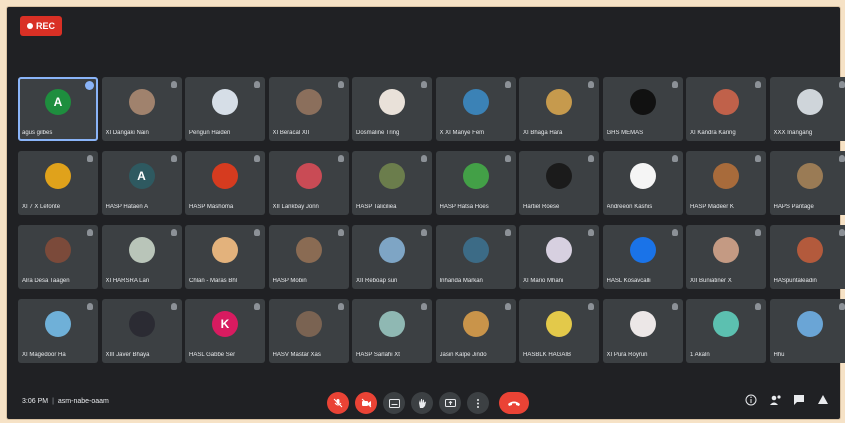 The width and height of the screenshot is (845, 423). I want to click on participant-name: GHS MEMAS, so click(625, 133).